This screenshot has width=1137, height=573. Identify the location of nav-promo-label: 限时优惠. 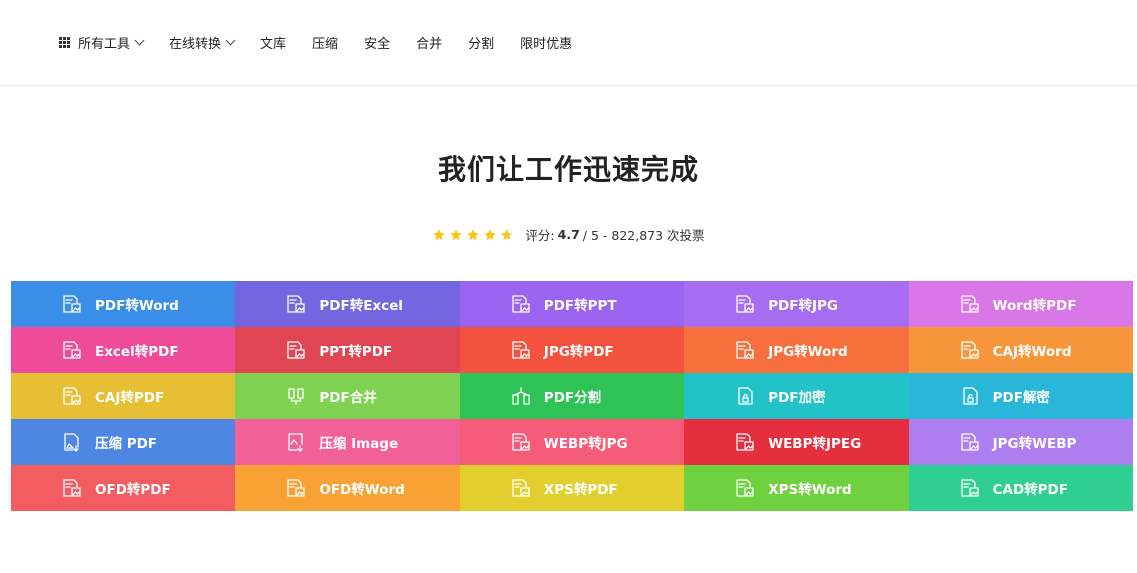
(546, 44).